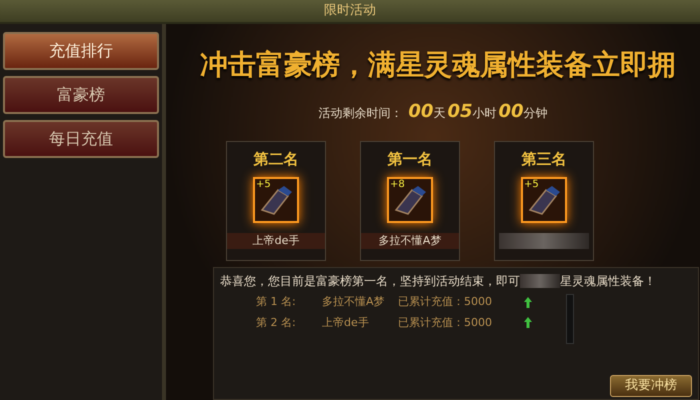  I want to click on rank-title: 第二名, so click(276, 159).